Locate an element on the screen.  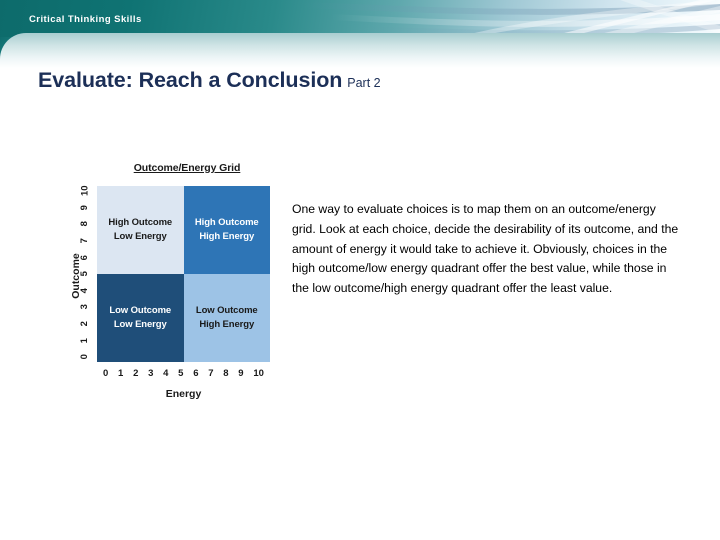
x-tick: 8 is located at coordinates (226, 373).